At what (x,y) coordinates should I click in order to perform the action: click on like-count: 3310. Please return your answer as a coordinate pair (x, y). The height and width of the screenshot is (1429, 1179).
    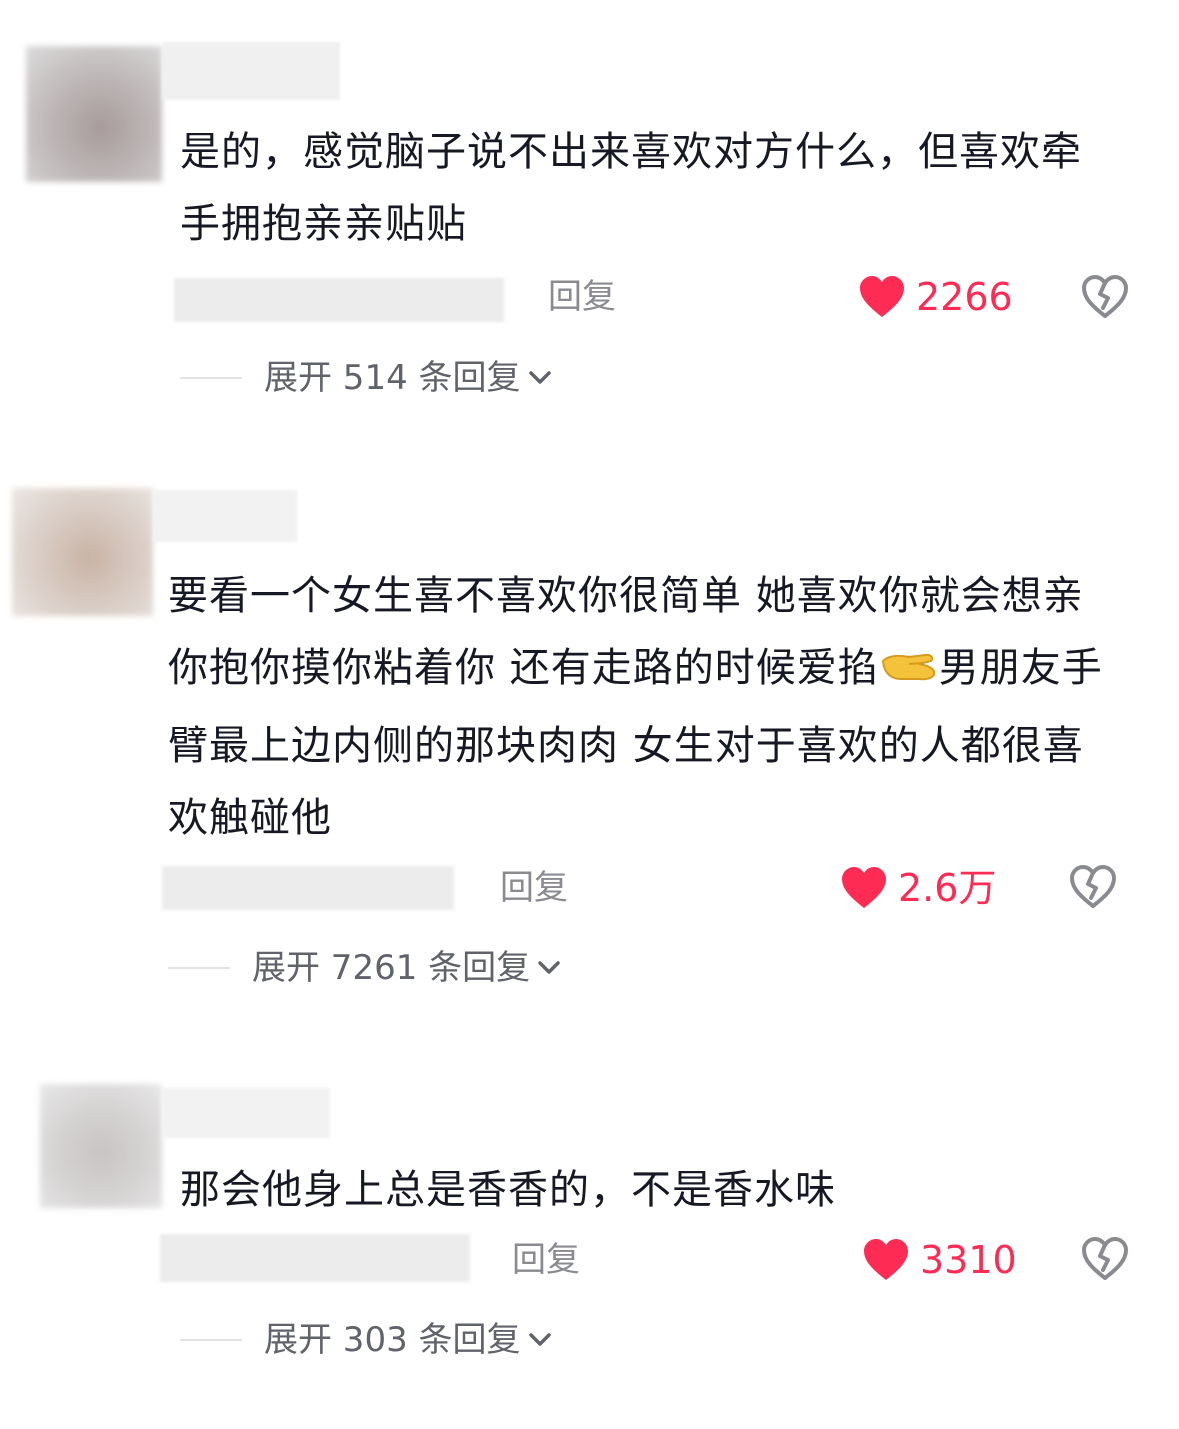
    Looking at the image, I should click on (968, 1260).